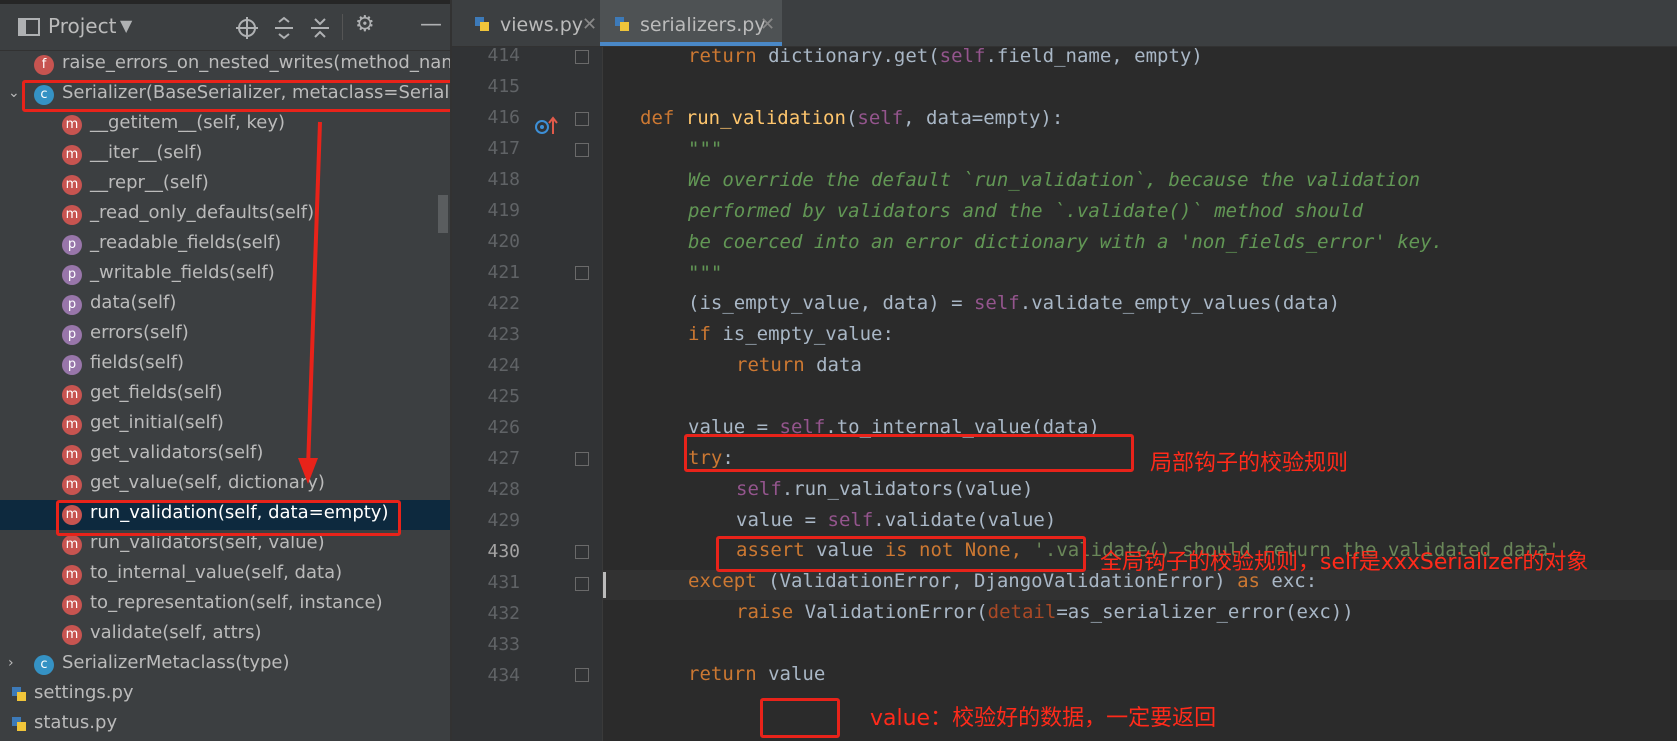  I want to click on tree-item: m __repr__(self), so click(225, 185).